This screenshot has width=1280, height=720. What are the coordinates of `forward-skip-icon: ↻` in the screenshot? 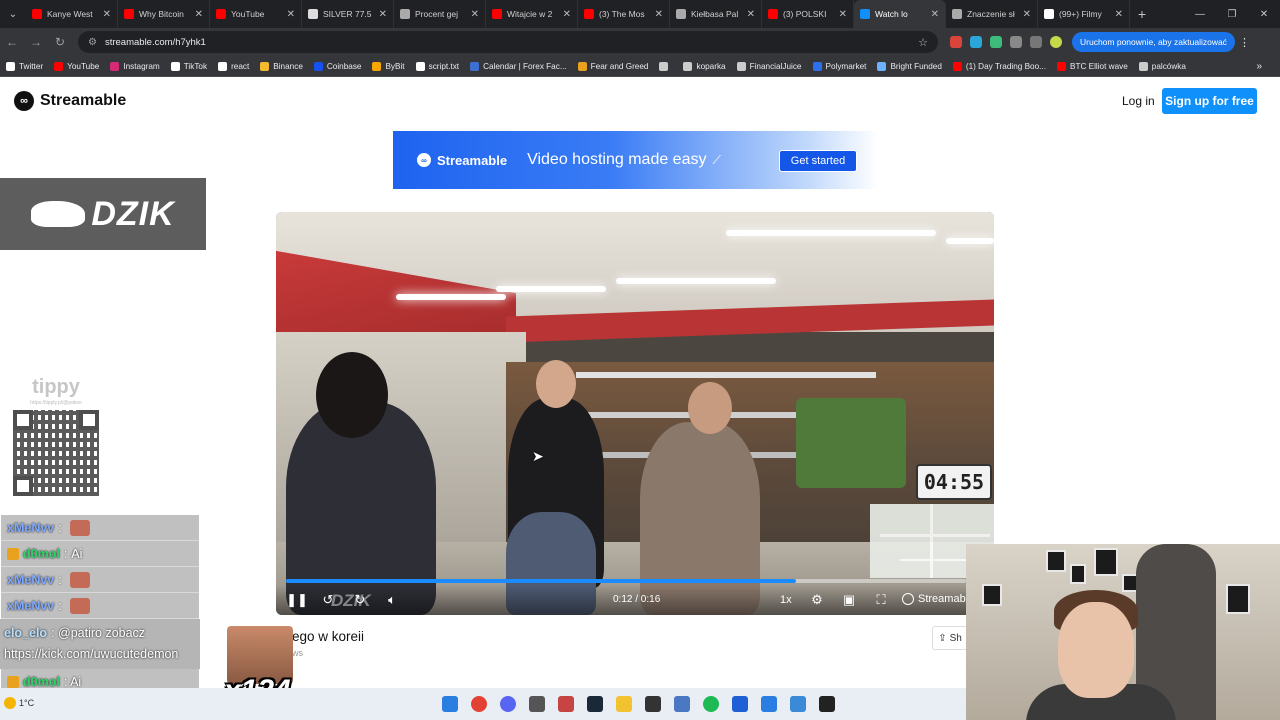 It's located at (360, 600).